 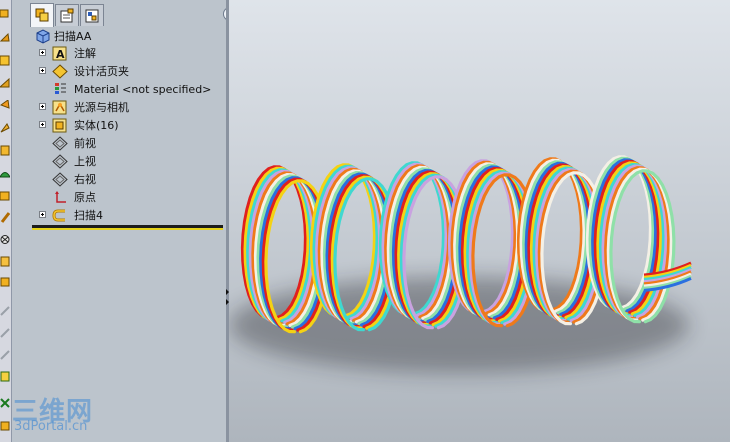 What do you see at coordinates (85, 53) in the screenshot?
I see `tree-item-label: 注解` at bounding box center [85, 53].